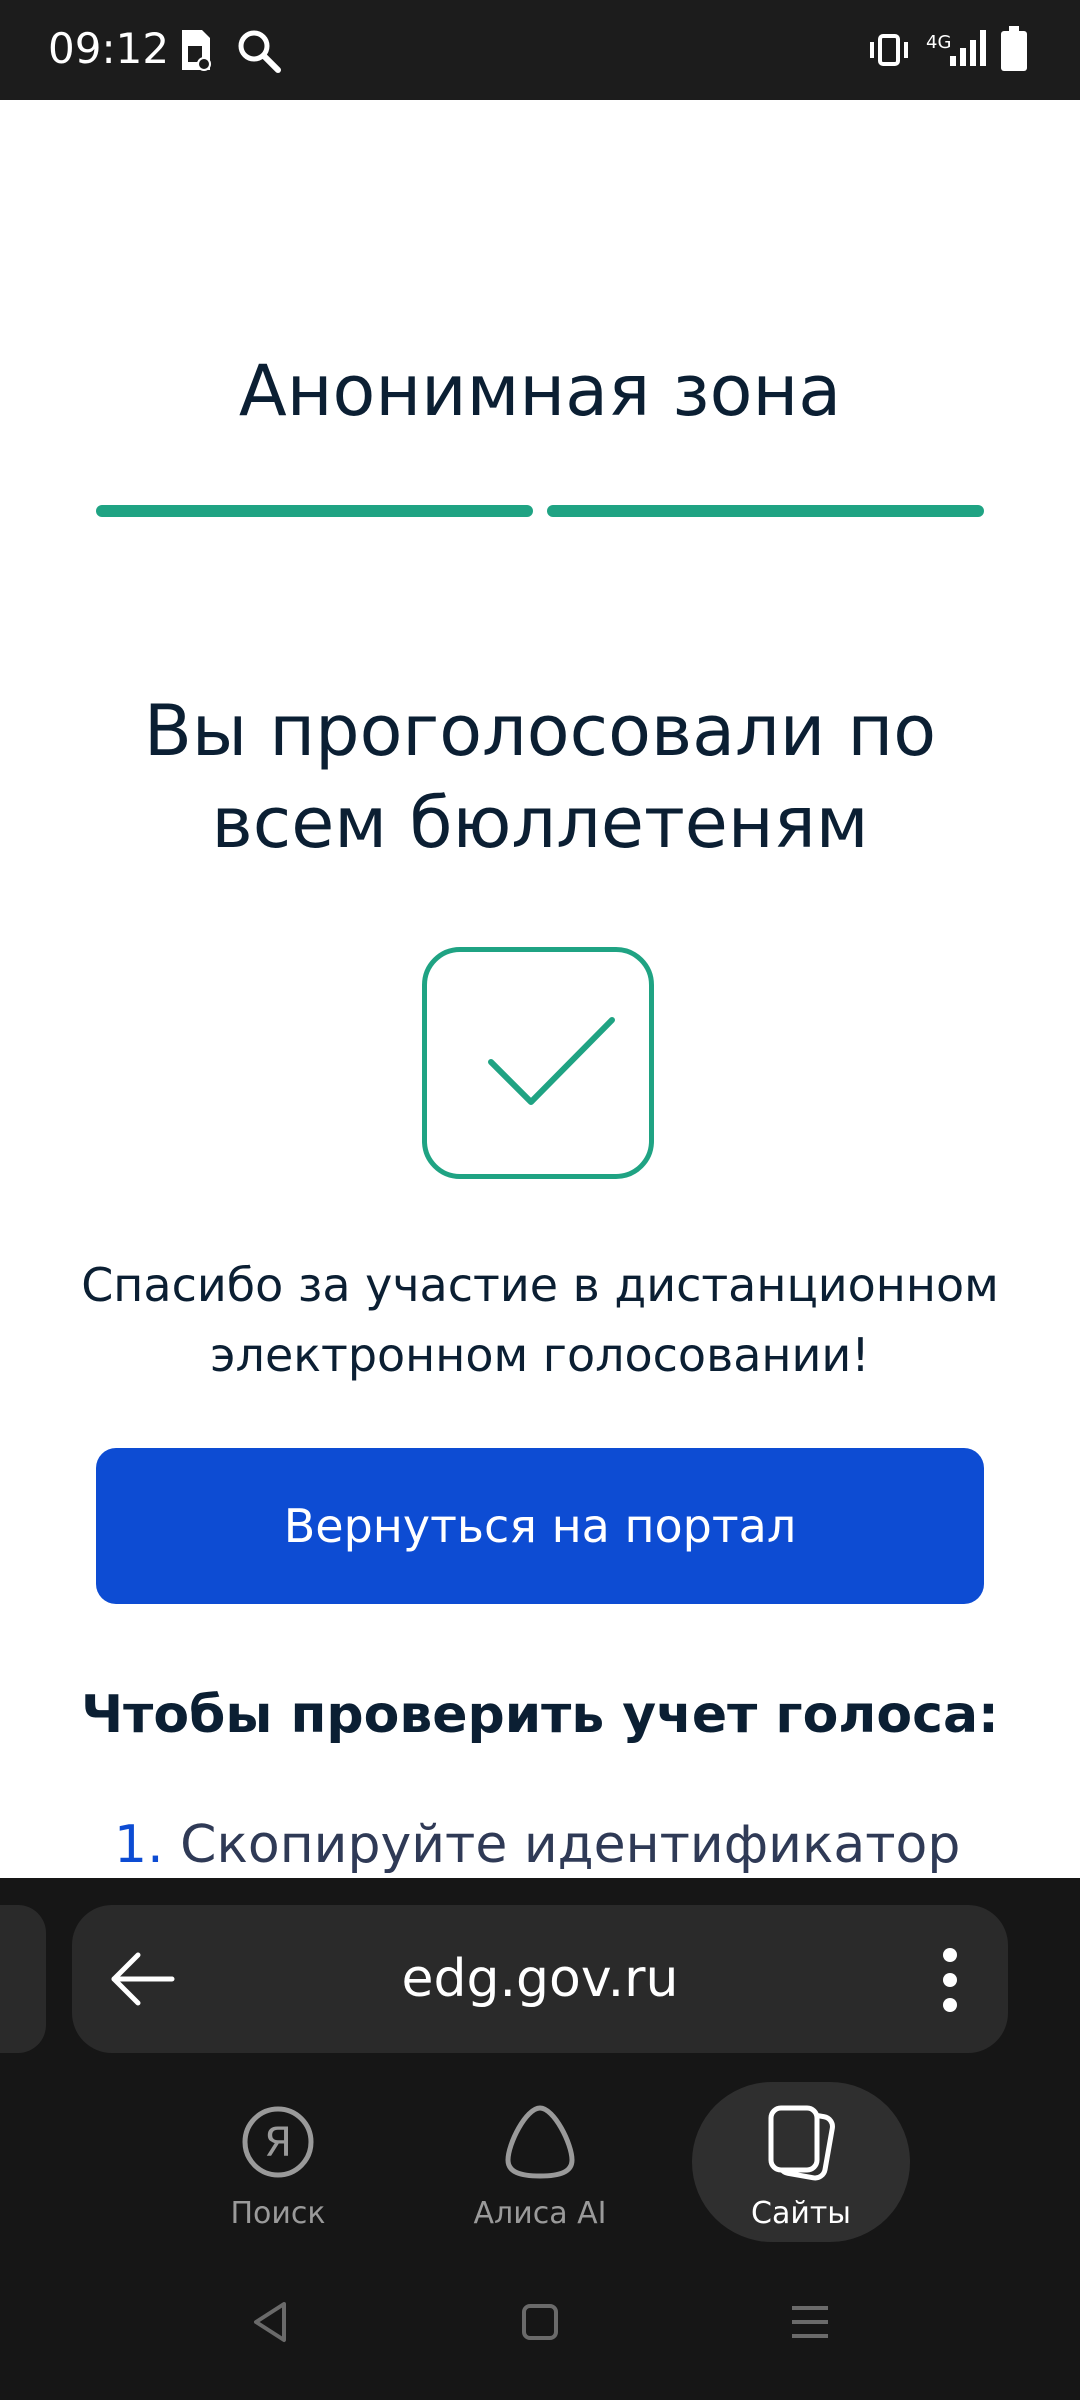 The height and width of the screenshot is (2400, 1080). I want to click on system-home-icon, so click(540, 2322).